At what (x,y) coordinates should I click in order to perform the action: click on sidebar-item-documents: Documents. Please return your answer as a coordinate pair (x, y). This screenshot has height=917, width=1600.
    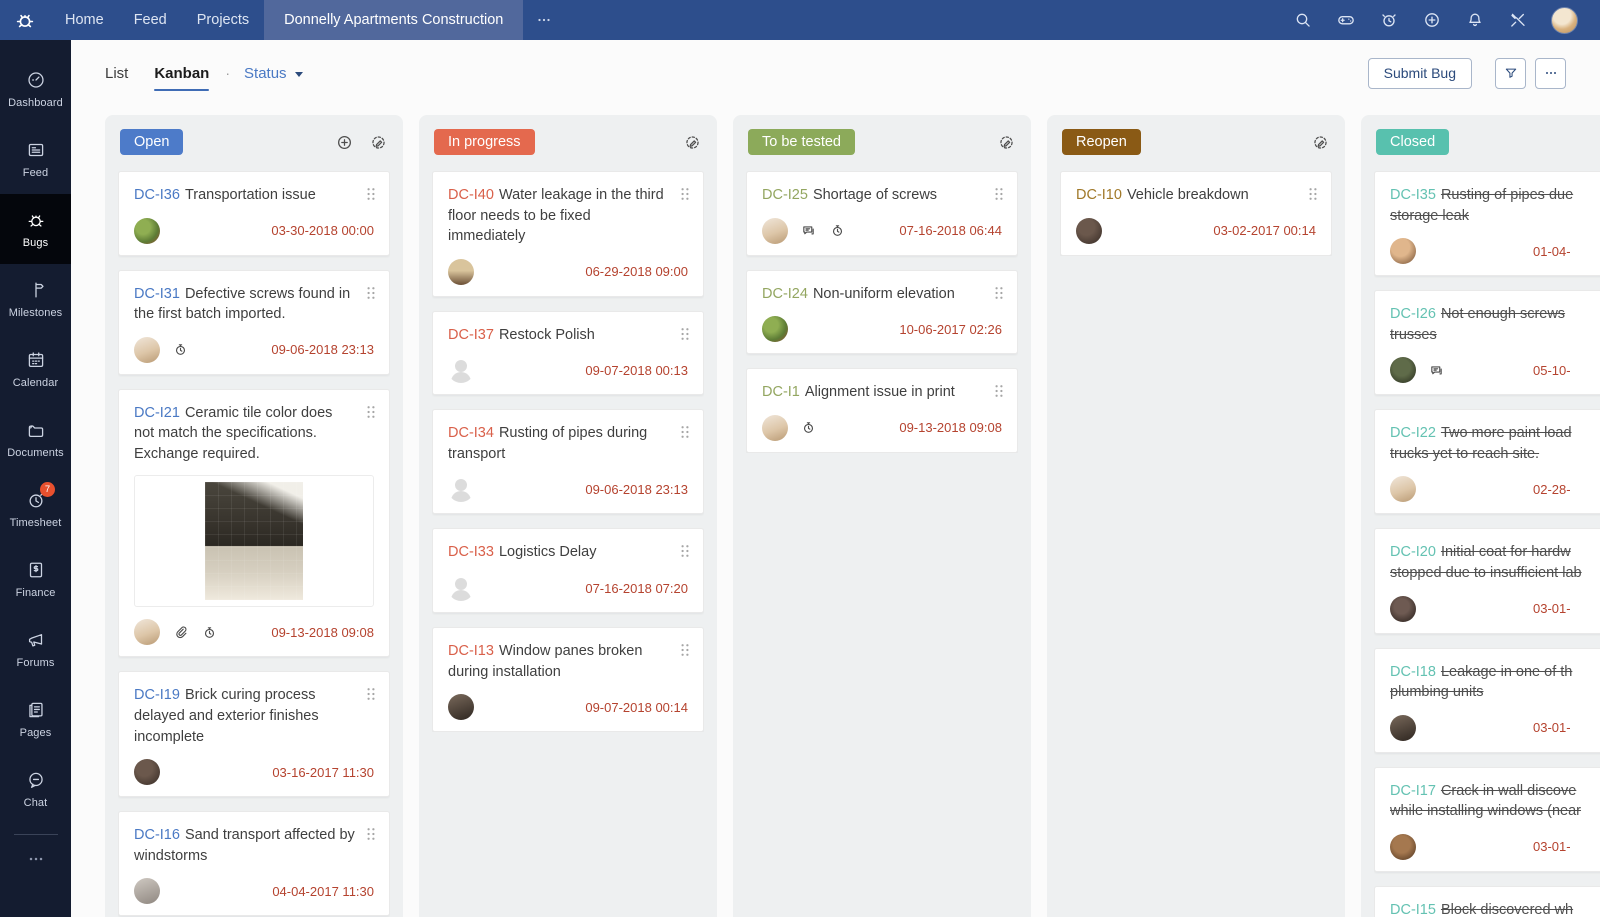
    Looking at the image, I should click on (35, 439).